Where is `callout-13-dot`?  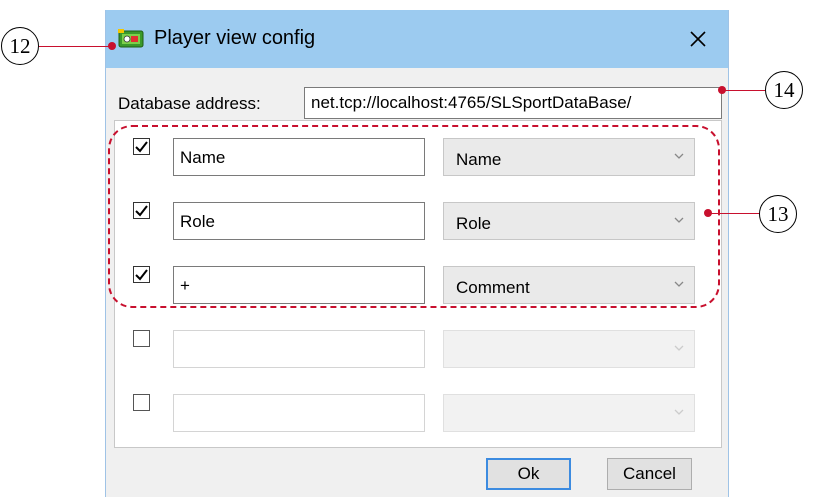
callout-13-dot is located at coordinates (708, 213).